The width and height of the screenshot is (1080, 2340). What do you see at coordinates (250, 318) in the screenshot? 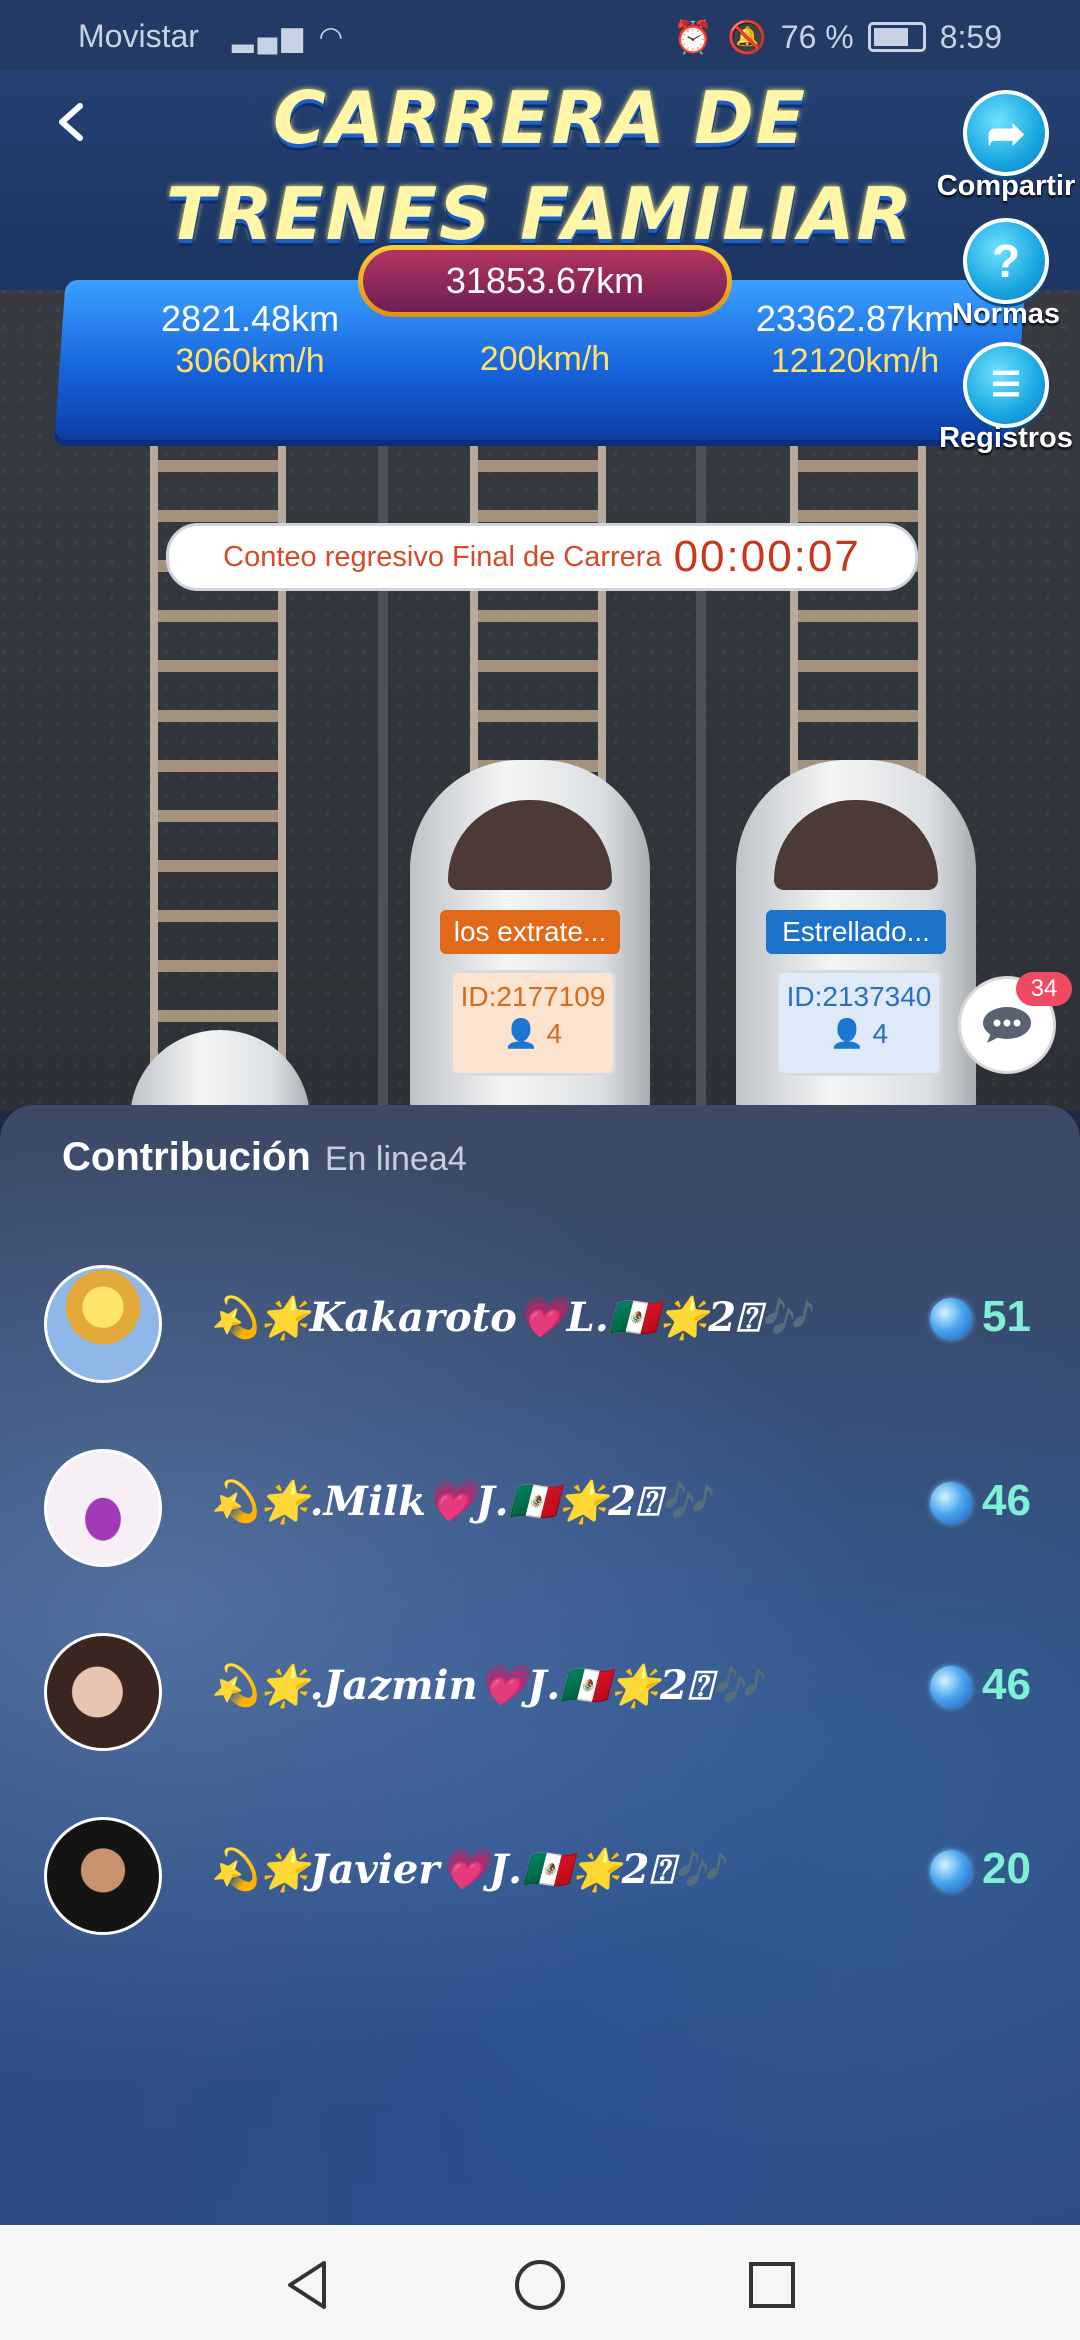
I see `lane-1-distance: 2821.48km` at bounding box center [250, 318].